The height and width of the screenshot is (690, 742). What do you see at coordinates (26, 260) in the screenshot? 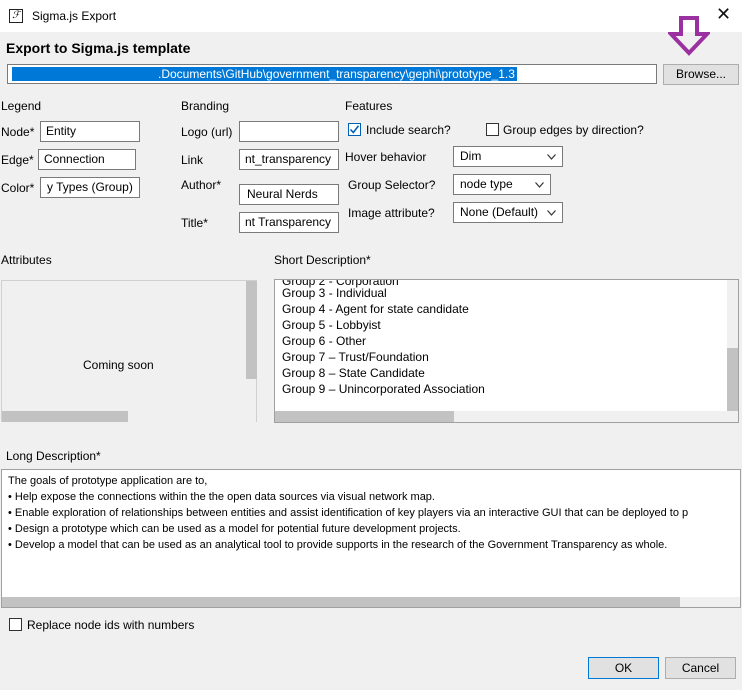
I see `attributes-section-title: Attributes` at bounding box center [26, 260].